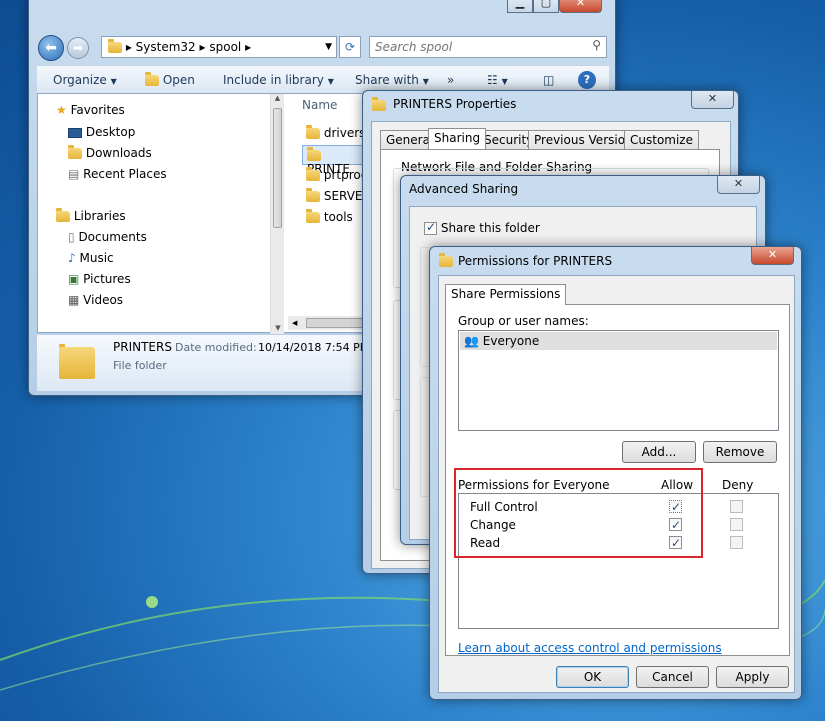 The width and height of the screenshot is (825, 721). I want to click on details-name: PRINTERS, so click(142, 347).